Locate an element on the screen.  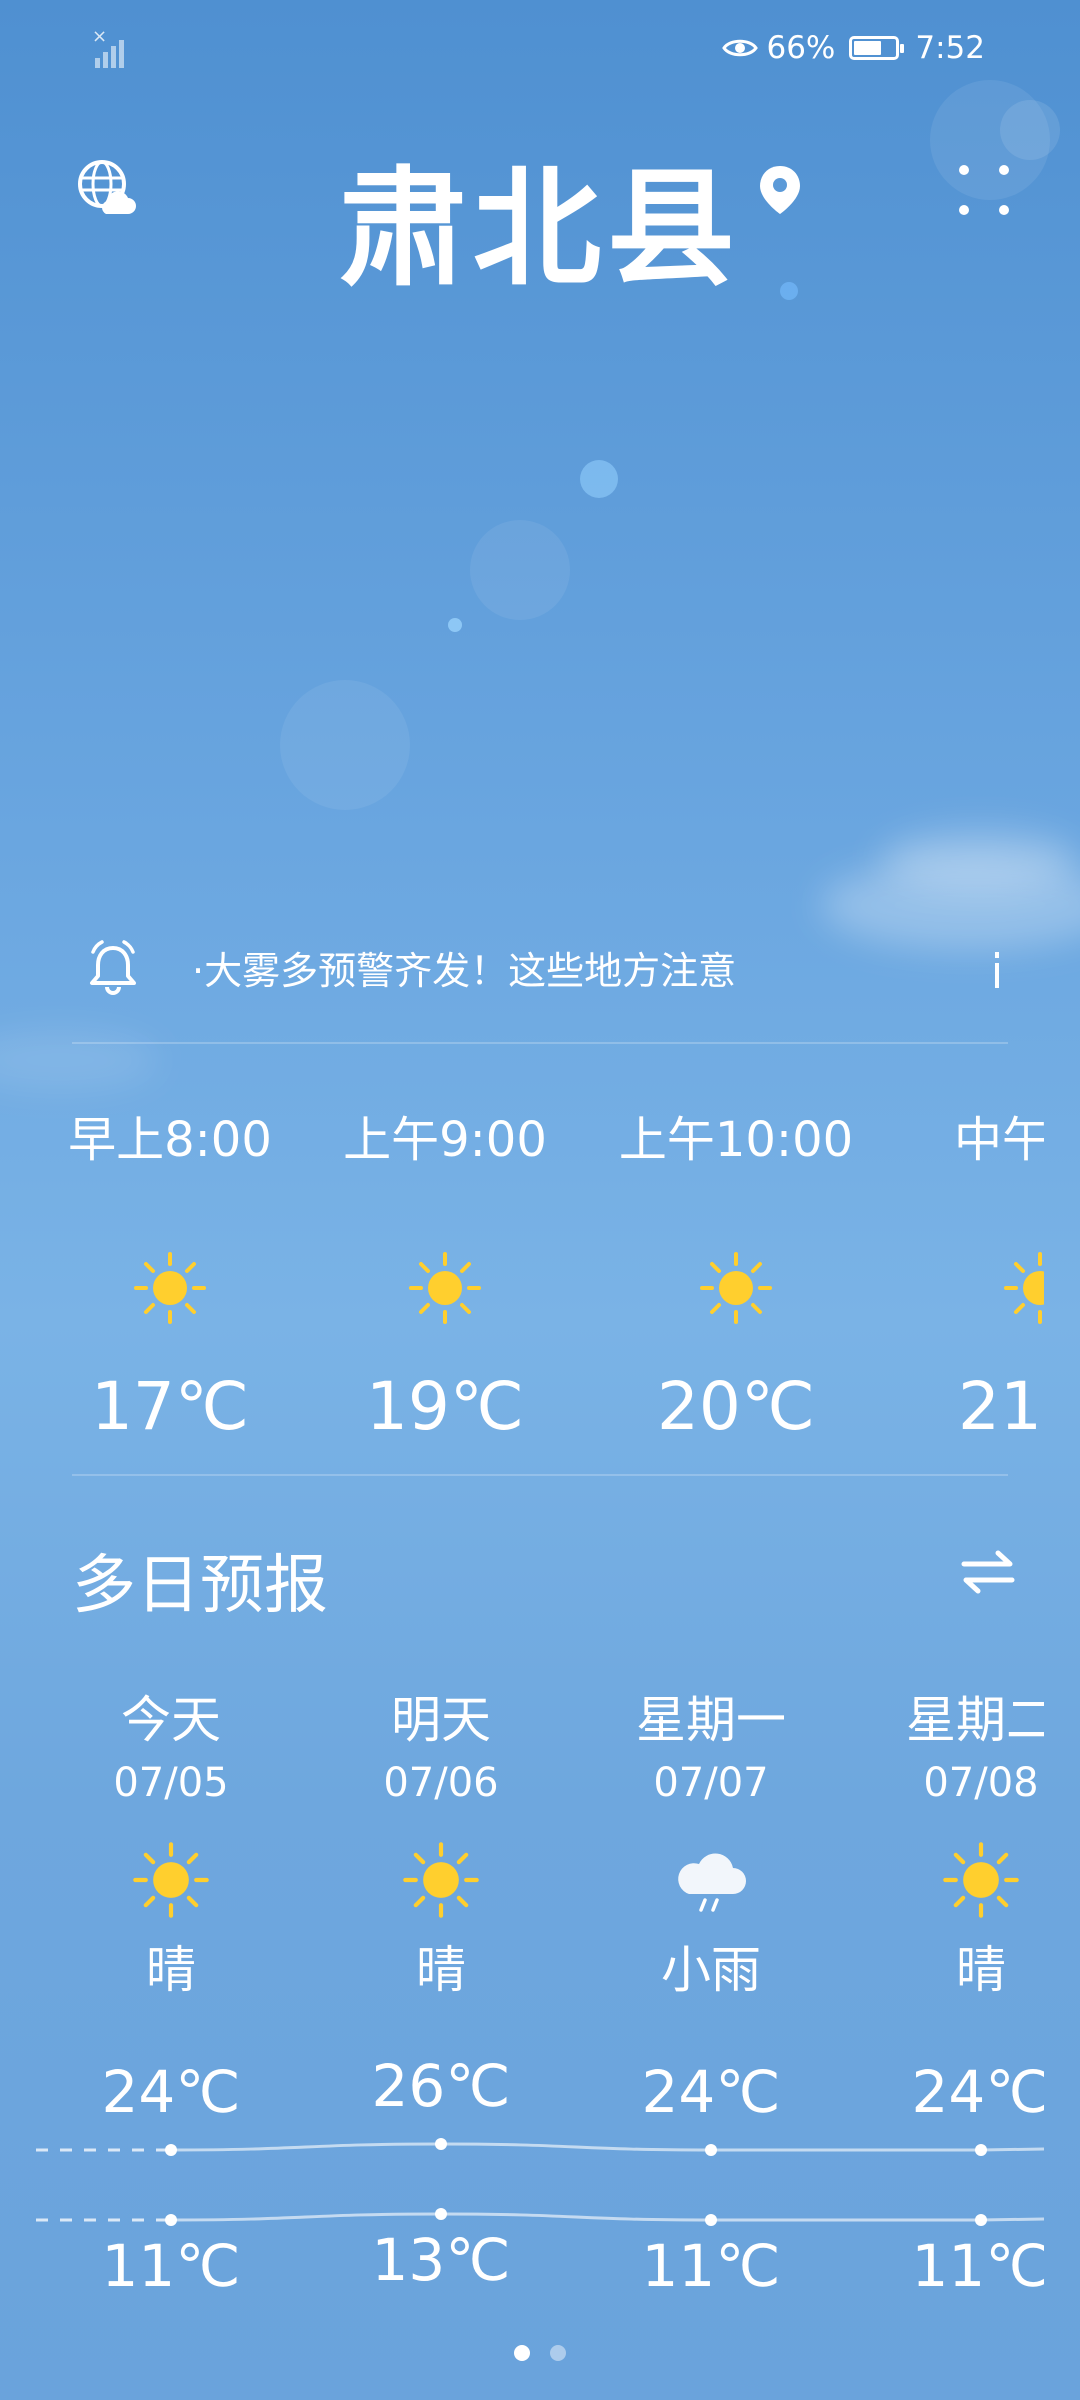
more-menu-button is located at coordinates (984, 190).